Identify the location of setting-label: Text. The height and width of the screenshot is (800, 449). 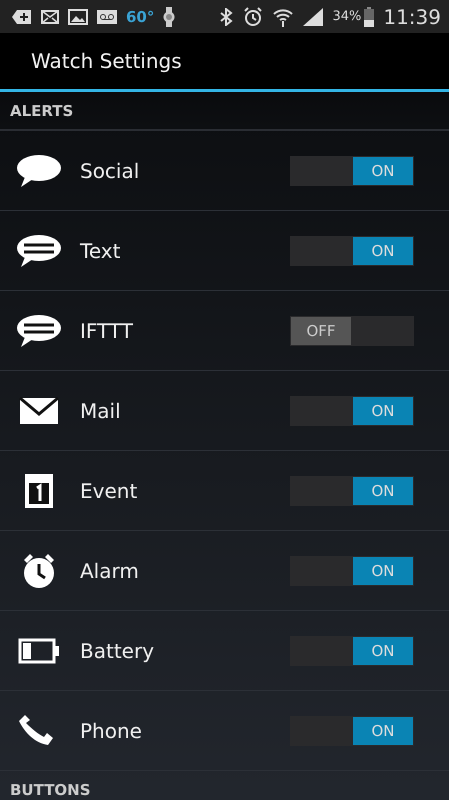
(101, 250).